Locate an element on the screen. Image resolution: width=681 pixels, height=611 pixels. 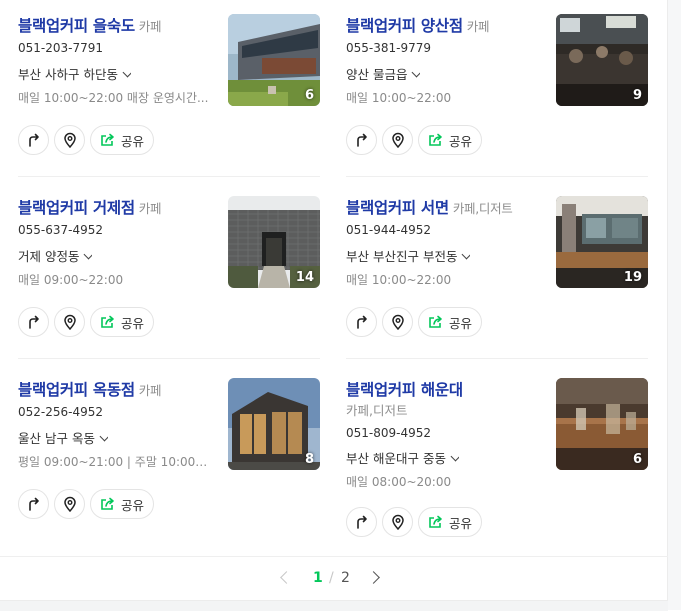
place-name: 블랙업커피 해운대 is located at coordinates (404, 389).